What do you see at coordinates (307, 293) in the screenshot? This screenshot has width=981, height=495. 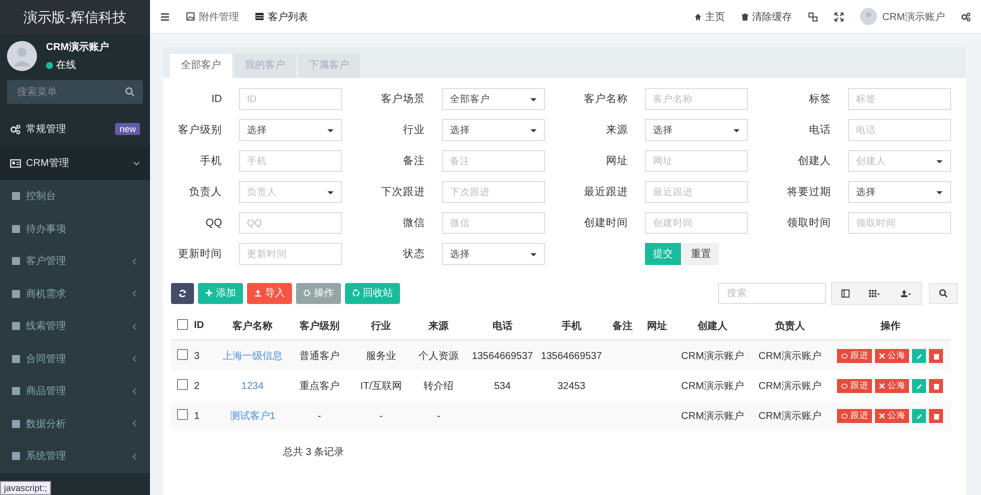 I see `gear-icon` at bounding box center [307, 293].